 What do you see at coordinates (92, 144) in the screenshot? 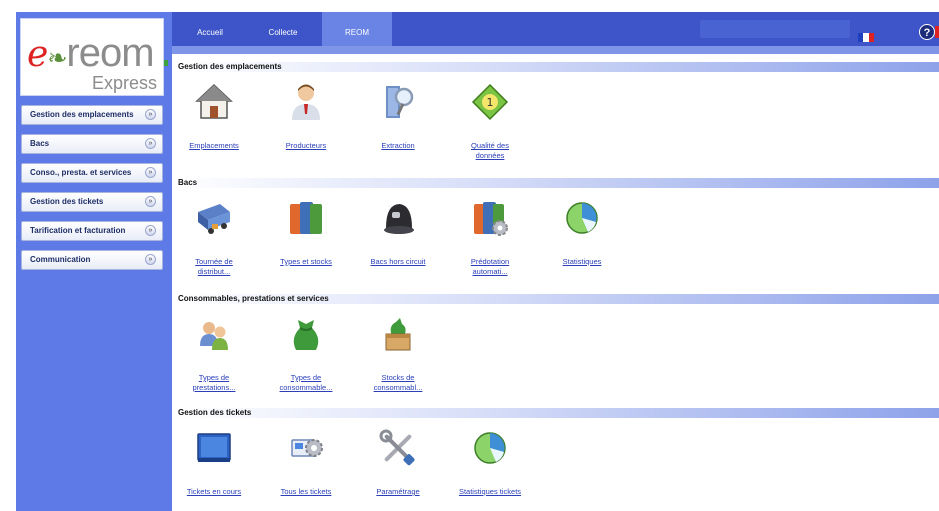
I see `sidebar-item-bacs: Bacs »` at bounding box center [92, 144].